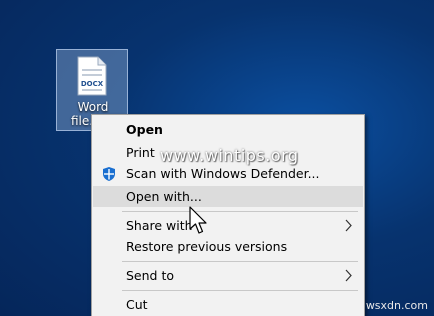  I want to click on menu-item-restore-label: Restore previous versions, so click(207, 246).